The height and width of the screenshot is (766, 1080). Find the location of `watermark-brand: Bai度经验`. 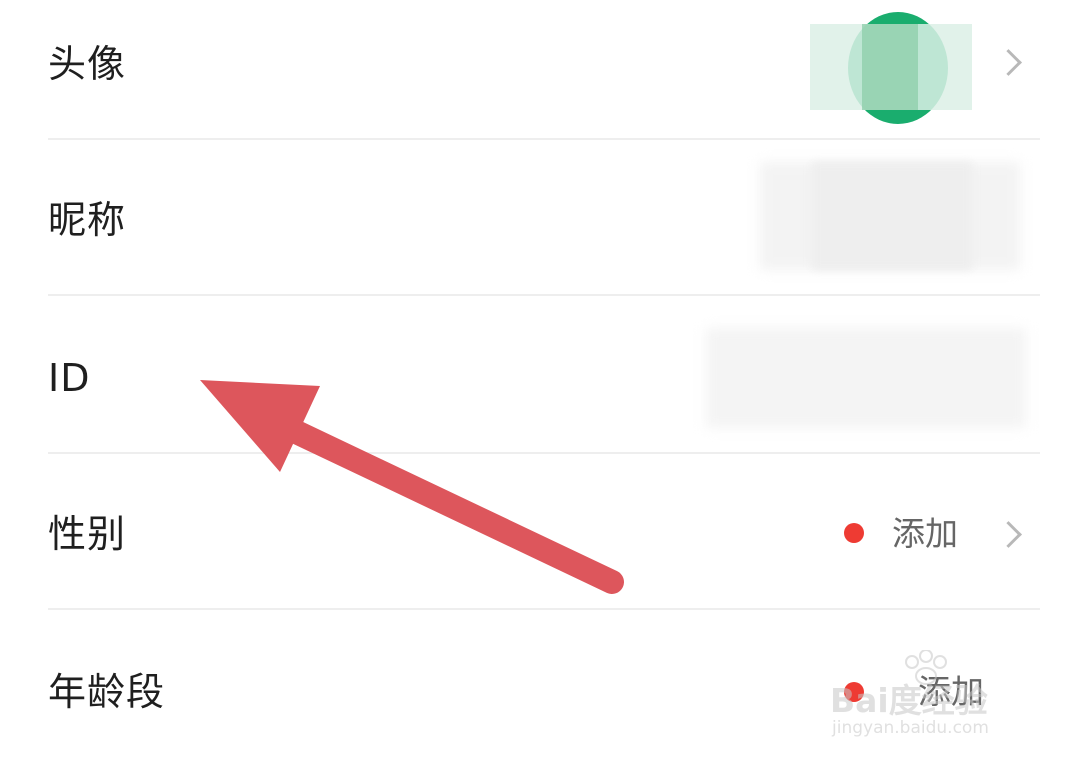

watermark-brand: Bai度经验 is located at coordinates (909, 700).